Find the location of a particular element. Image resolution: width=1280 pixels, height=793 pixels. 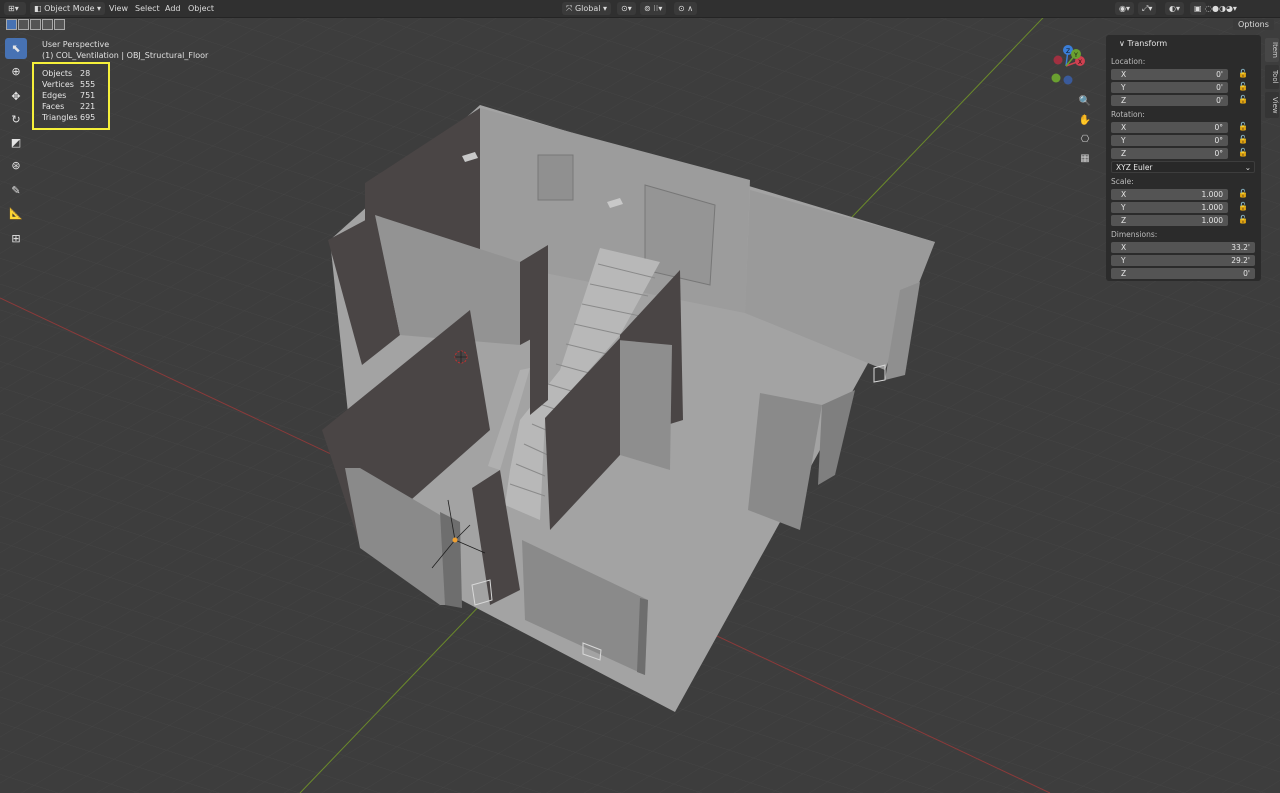

shading-modes: ◌●◑◕▾ is located at coordinates (1221, 8).